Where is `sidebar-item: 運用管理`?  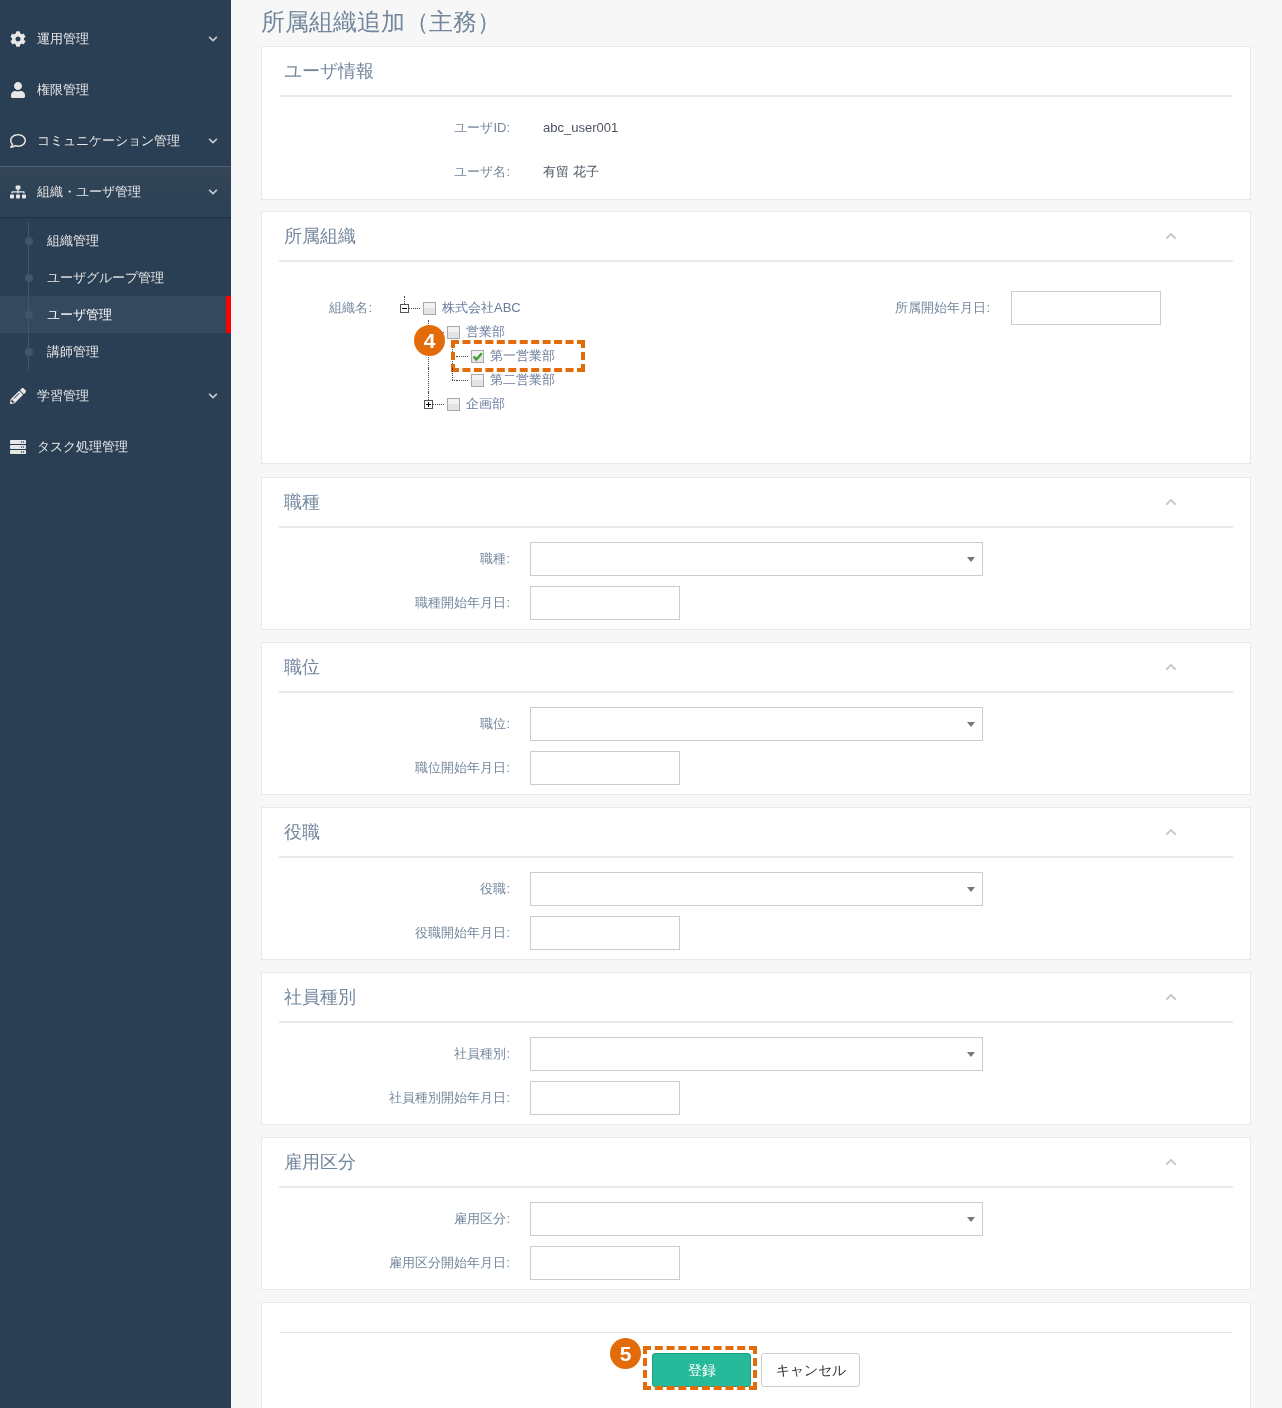 sidebar-item: 運用管理 is located at coordinates (115, 38).